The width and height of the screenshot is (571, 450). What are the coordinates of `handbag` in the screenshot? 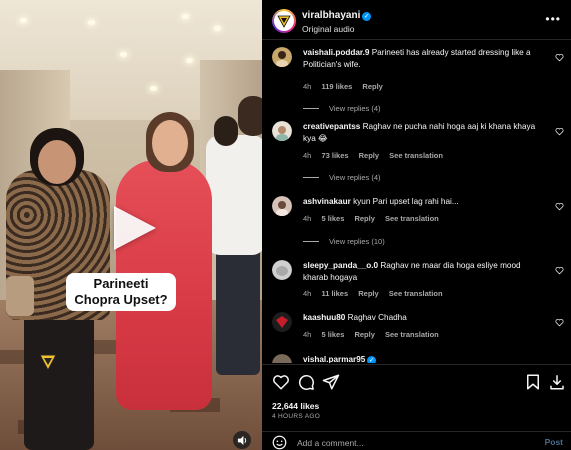 It's located at (20, 296).